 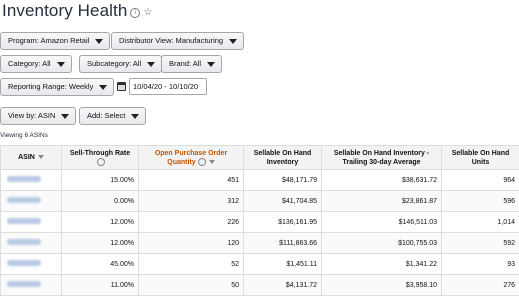 What do you see at coordinates (283, 285) in the screenshot?
I see `sellable-inventory-cell: $4,131.72` at bounding box center [283, 285].